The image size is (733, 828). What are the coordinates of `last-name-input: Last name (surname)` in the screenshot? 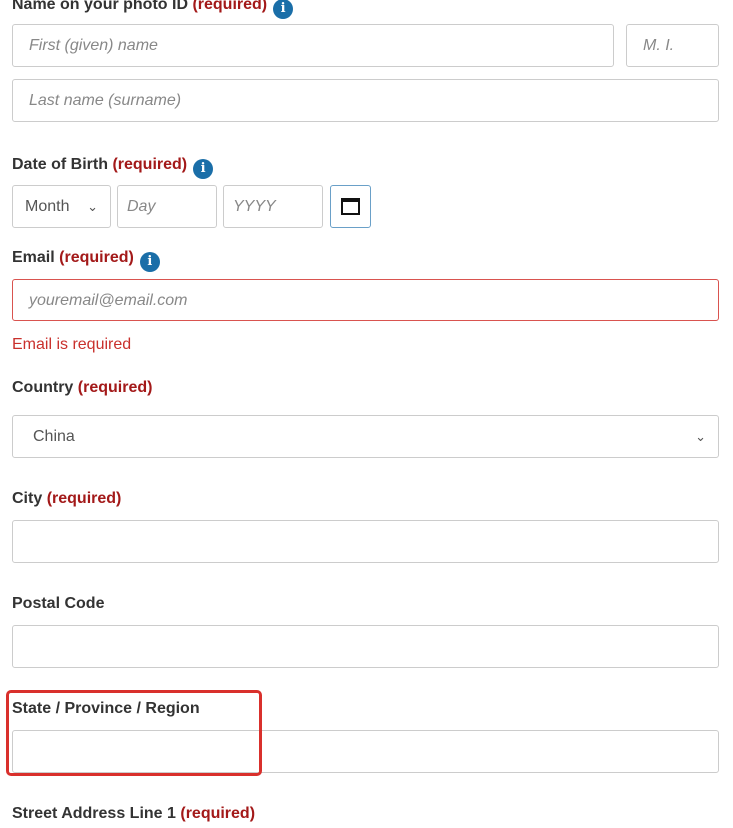 It's located at (365, 100).